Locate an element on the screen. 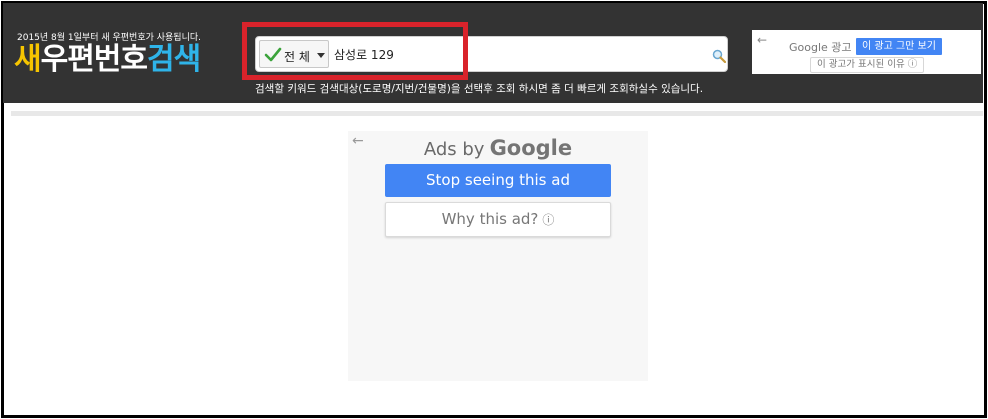  stop-seeing-ad-button: Stop seeing this ad is located at coordinates (498, 180).